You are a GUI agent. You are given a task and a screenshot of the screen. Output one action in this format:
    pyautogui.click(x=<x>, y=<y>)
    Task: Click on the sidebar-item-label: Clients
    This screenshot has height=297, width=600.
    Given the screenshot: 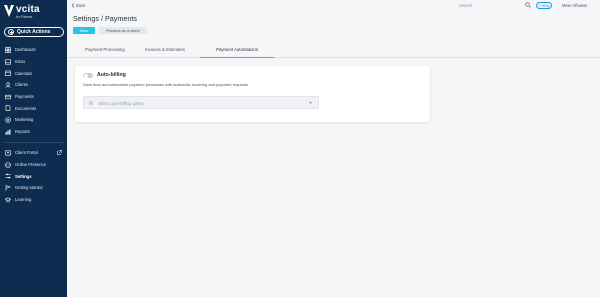 What is the action you would take?
    pyautogui.click(x=21, y=85)
    